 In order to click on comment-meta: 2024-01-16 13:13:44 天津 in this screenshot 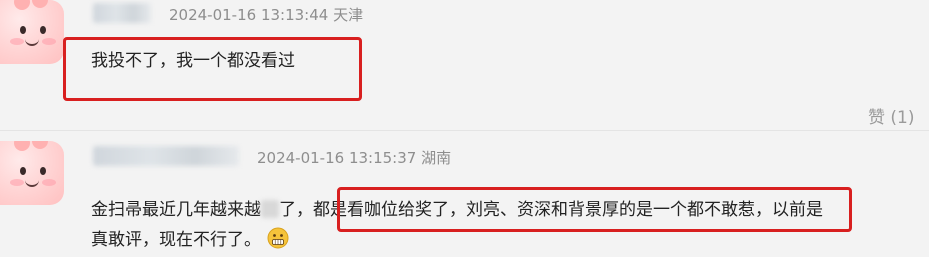, I will do `click(266, 14)`.